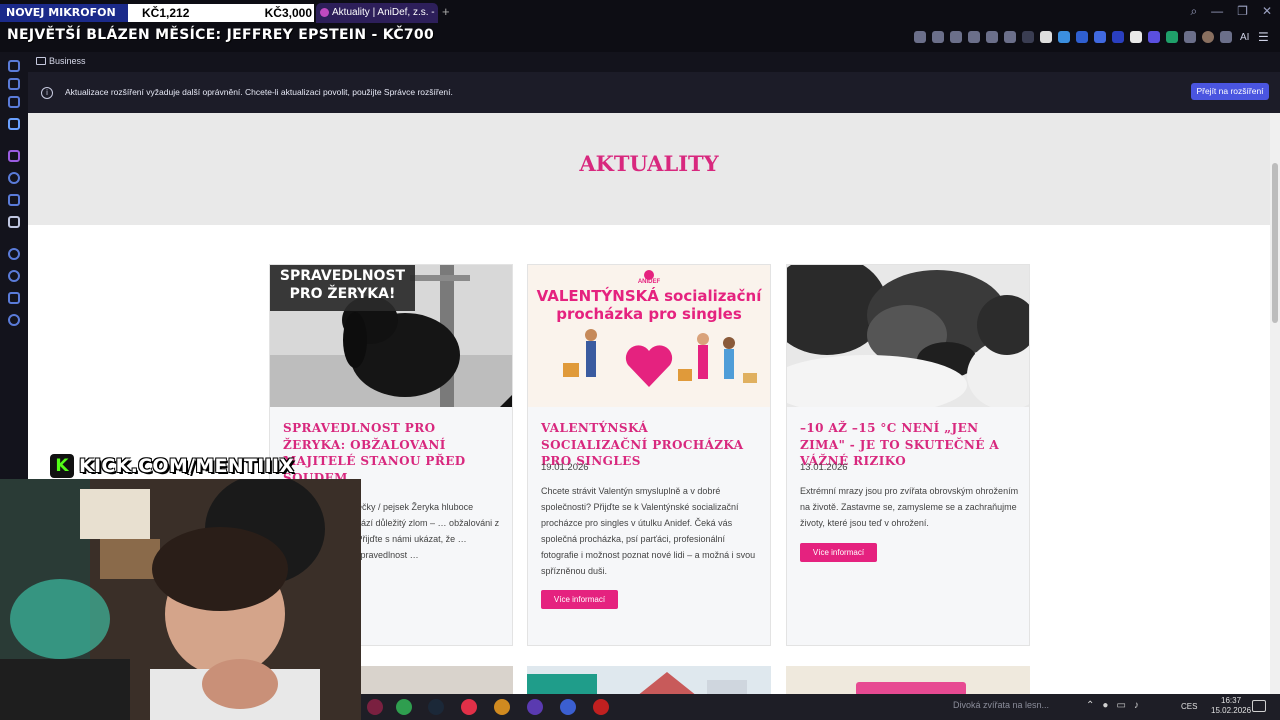 The image size is (1280, 720). What do you see at coordinates (824, 467) in the screenshot?
I see `card-date: 13.01.2026` at bounding box center [824, 467].